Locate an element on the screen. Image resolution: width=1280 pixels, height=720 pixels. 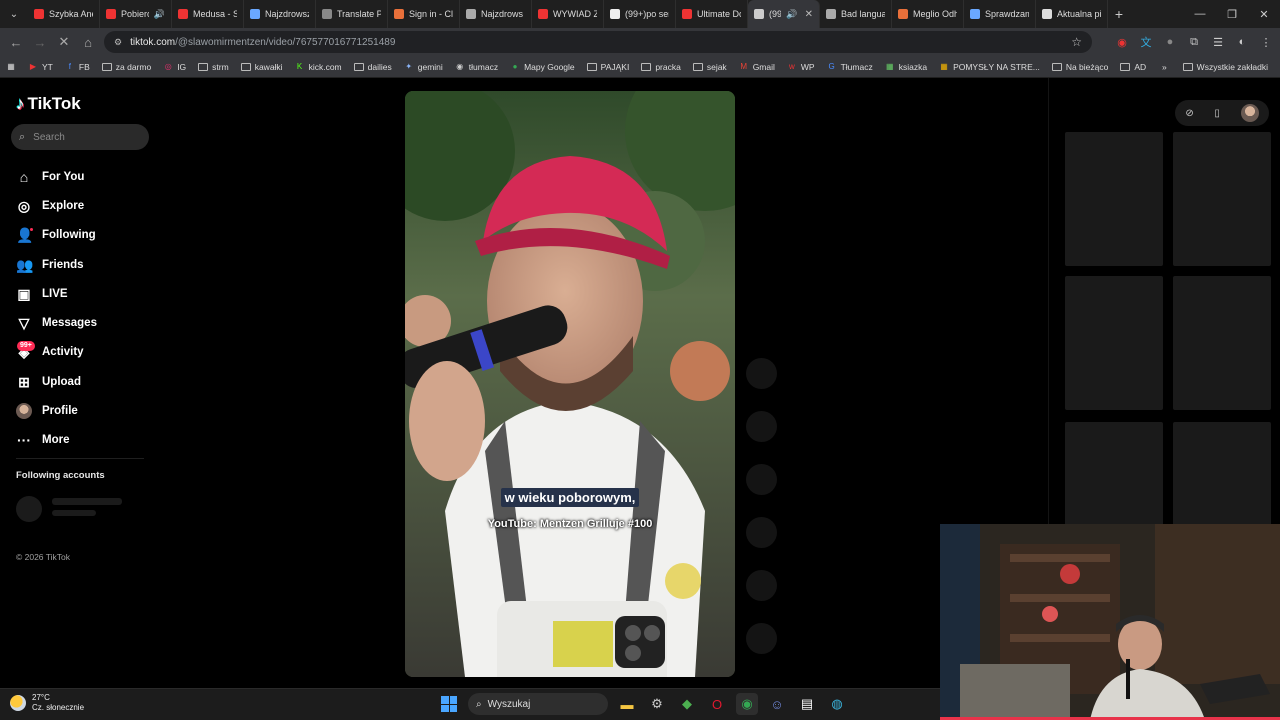
bookmark-item: f FB is located at coordinates (77, 67).